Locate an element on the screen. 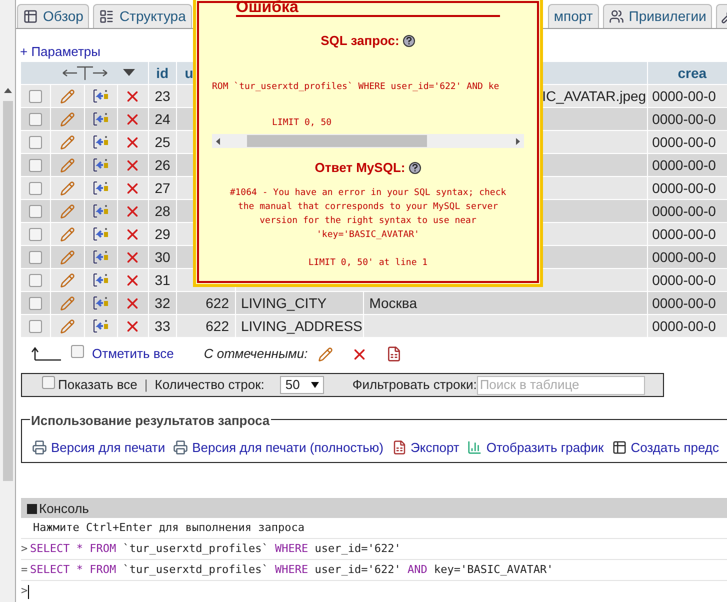 Image resolution: width=727 pixels, height=602 pixels. table-cell: 26 is located at coordinates (163, 165).